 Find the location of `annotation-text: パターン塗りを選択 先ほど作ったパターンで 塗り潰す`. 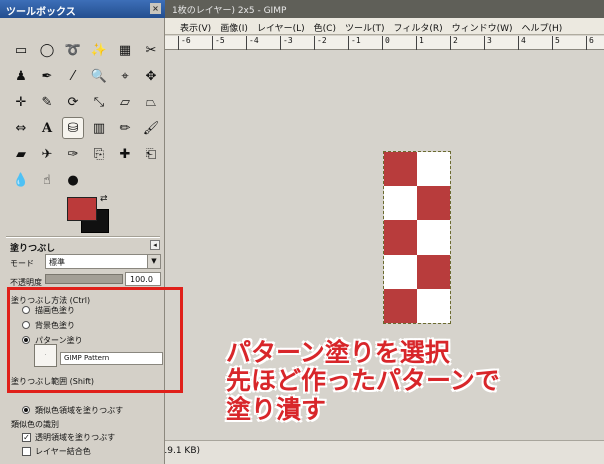

annotation-text: パターン塗りを選択 先ほど作ったパターンで 塗り潰す is located at coordinates (363, 381).